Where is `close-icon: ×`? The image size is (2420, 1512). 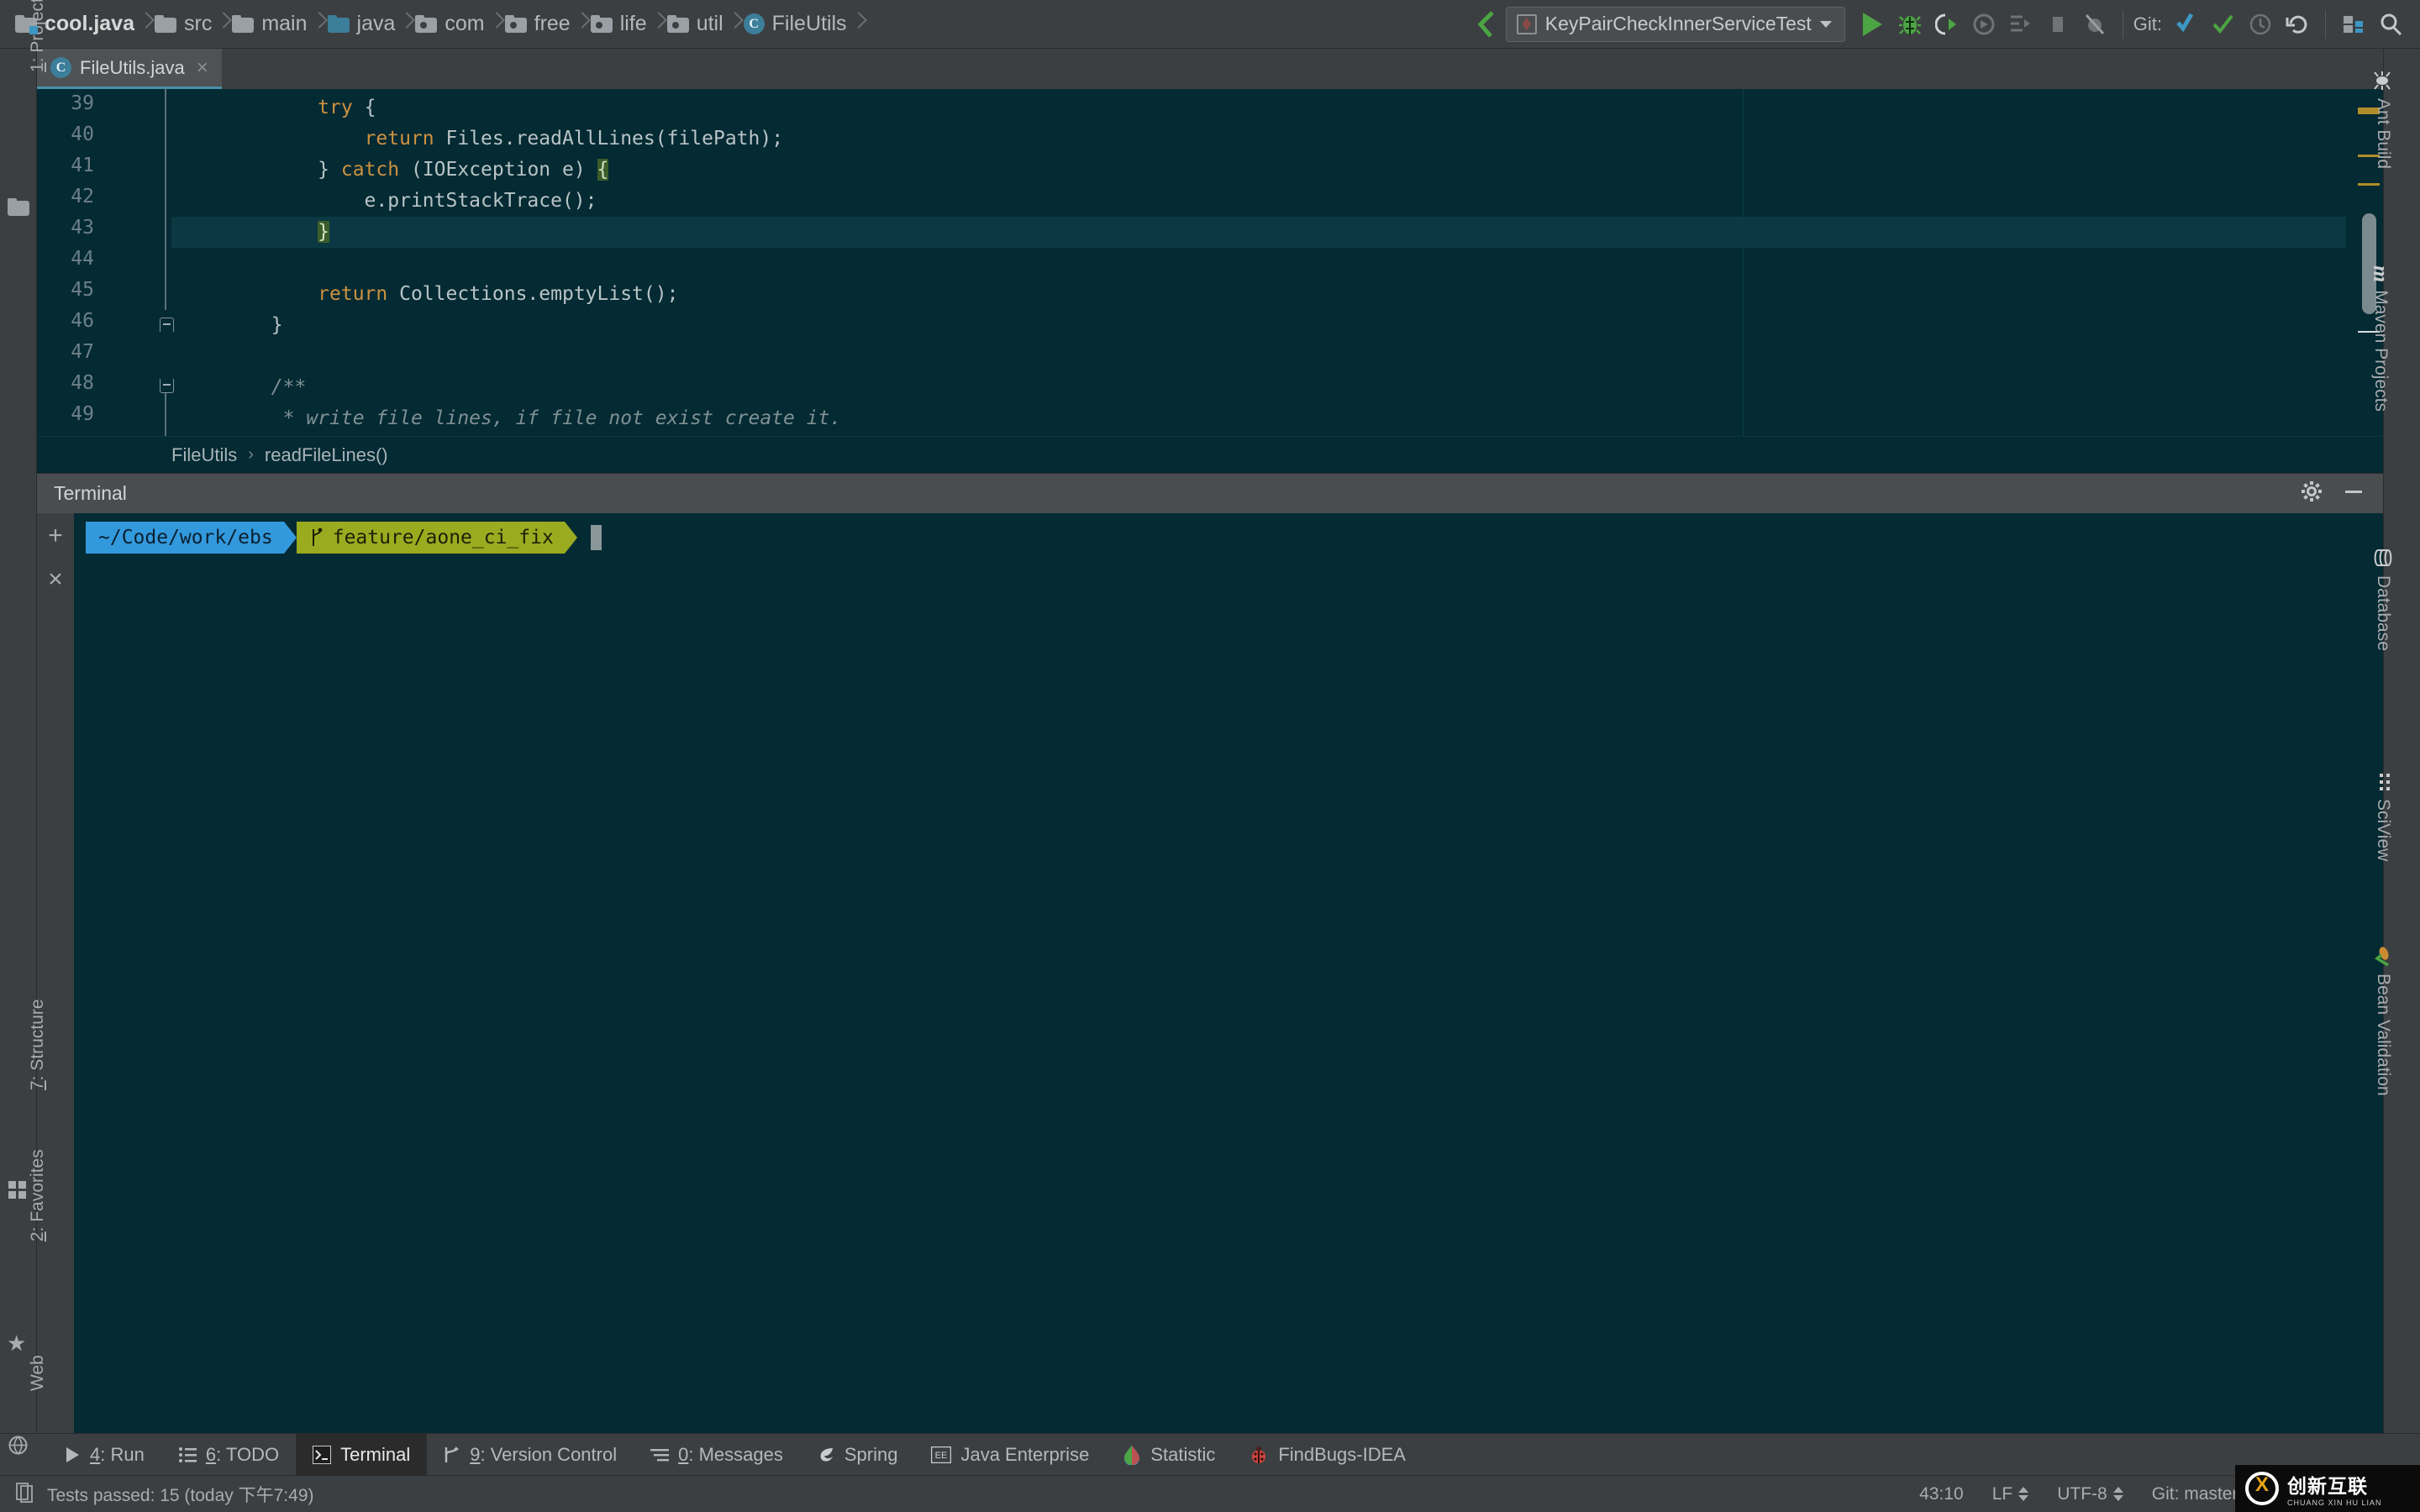 close-icon: × is located at coordinates (202, 68).